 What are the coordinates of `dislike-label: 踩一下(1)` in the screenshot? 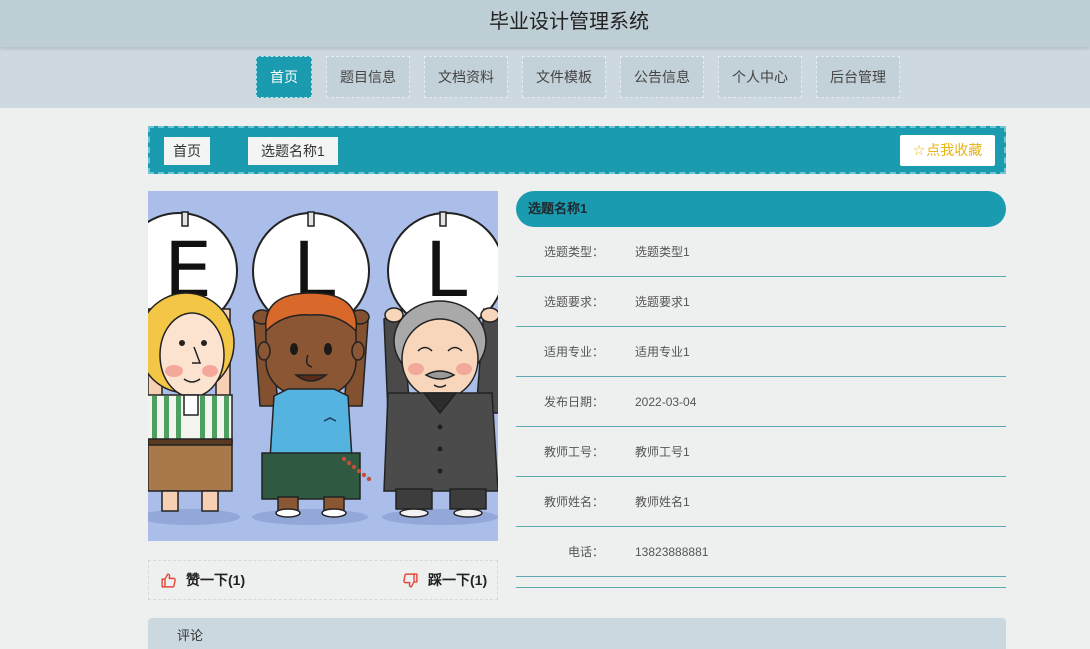 It's located at (458, 580).